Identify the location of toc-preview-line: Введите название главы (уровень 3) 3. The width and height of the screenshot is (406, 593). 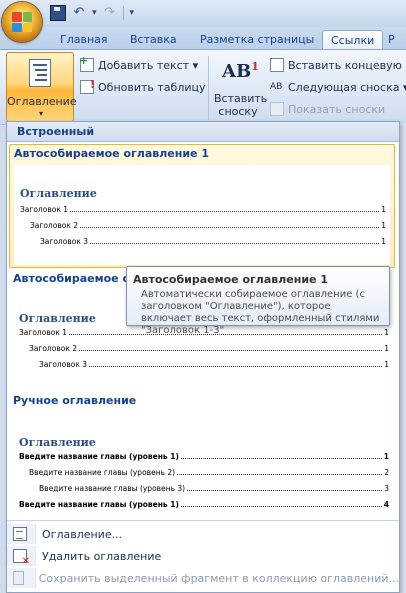
(214, 488).